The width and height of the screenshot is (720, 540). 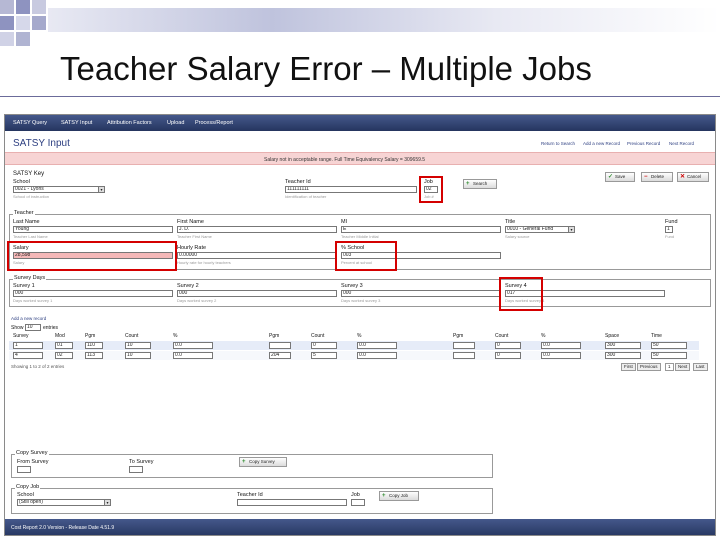 I want to click on previous-record-link: Previous Record, so click(x=643, y=143).